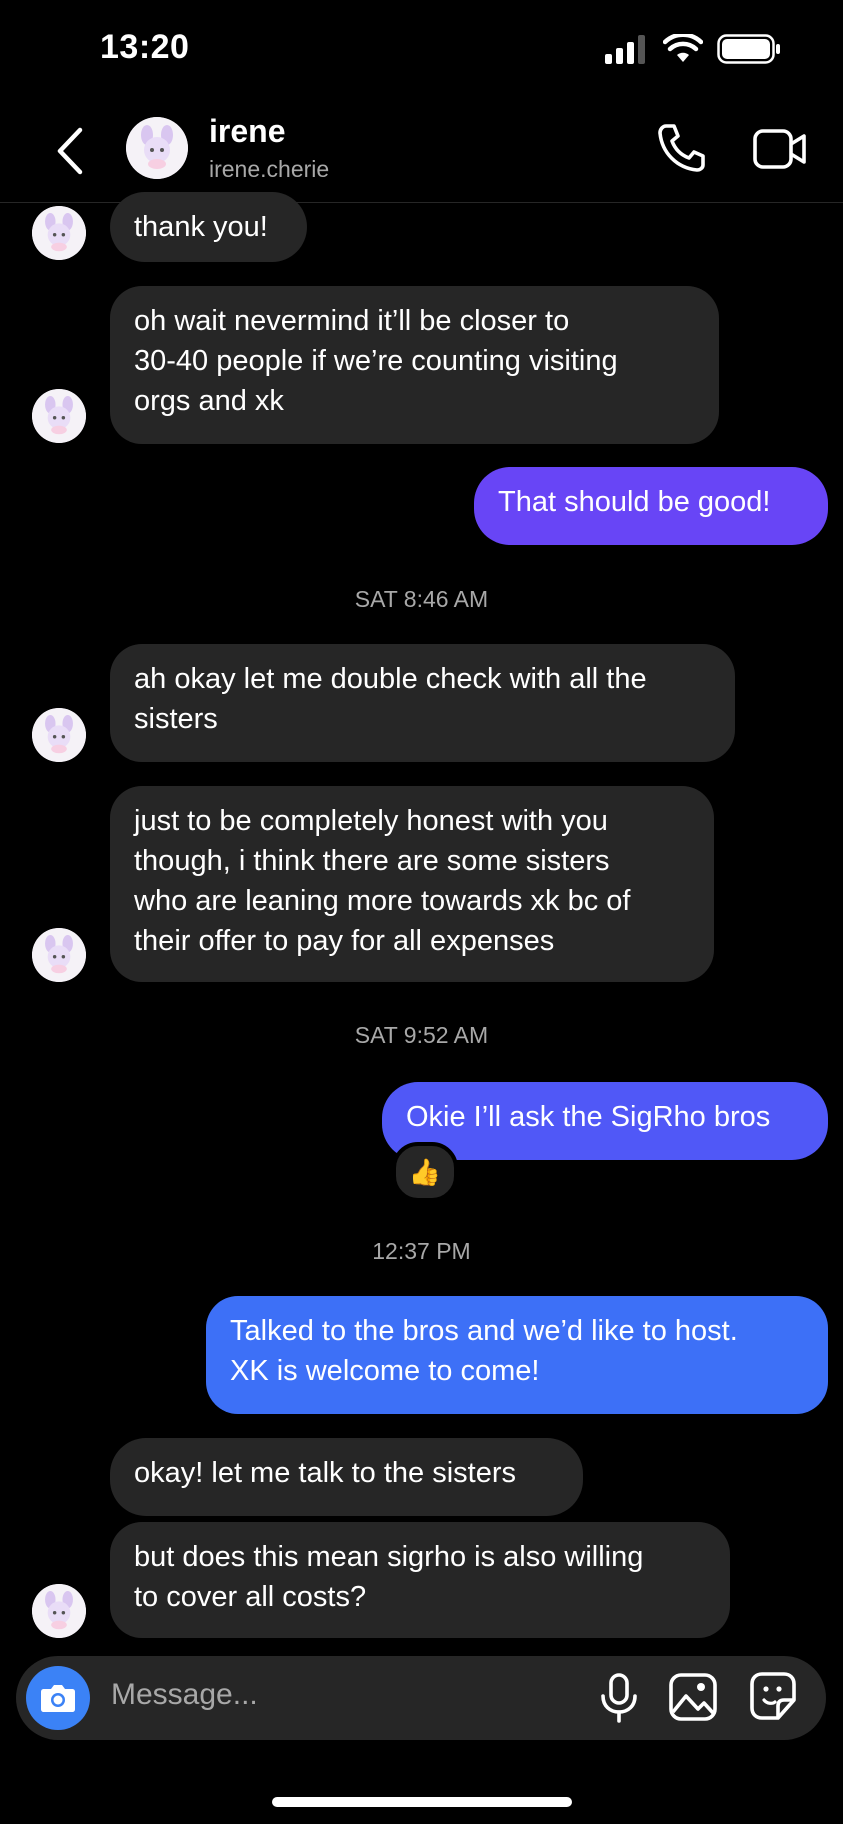  I want to click on status-time: 13:20, so click(145, 47).